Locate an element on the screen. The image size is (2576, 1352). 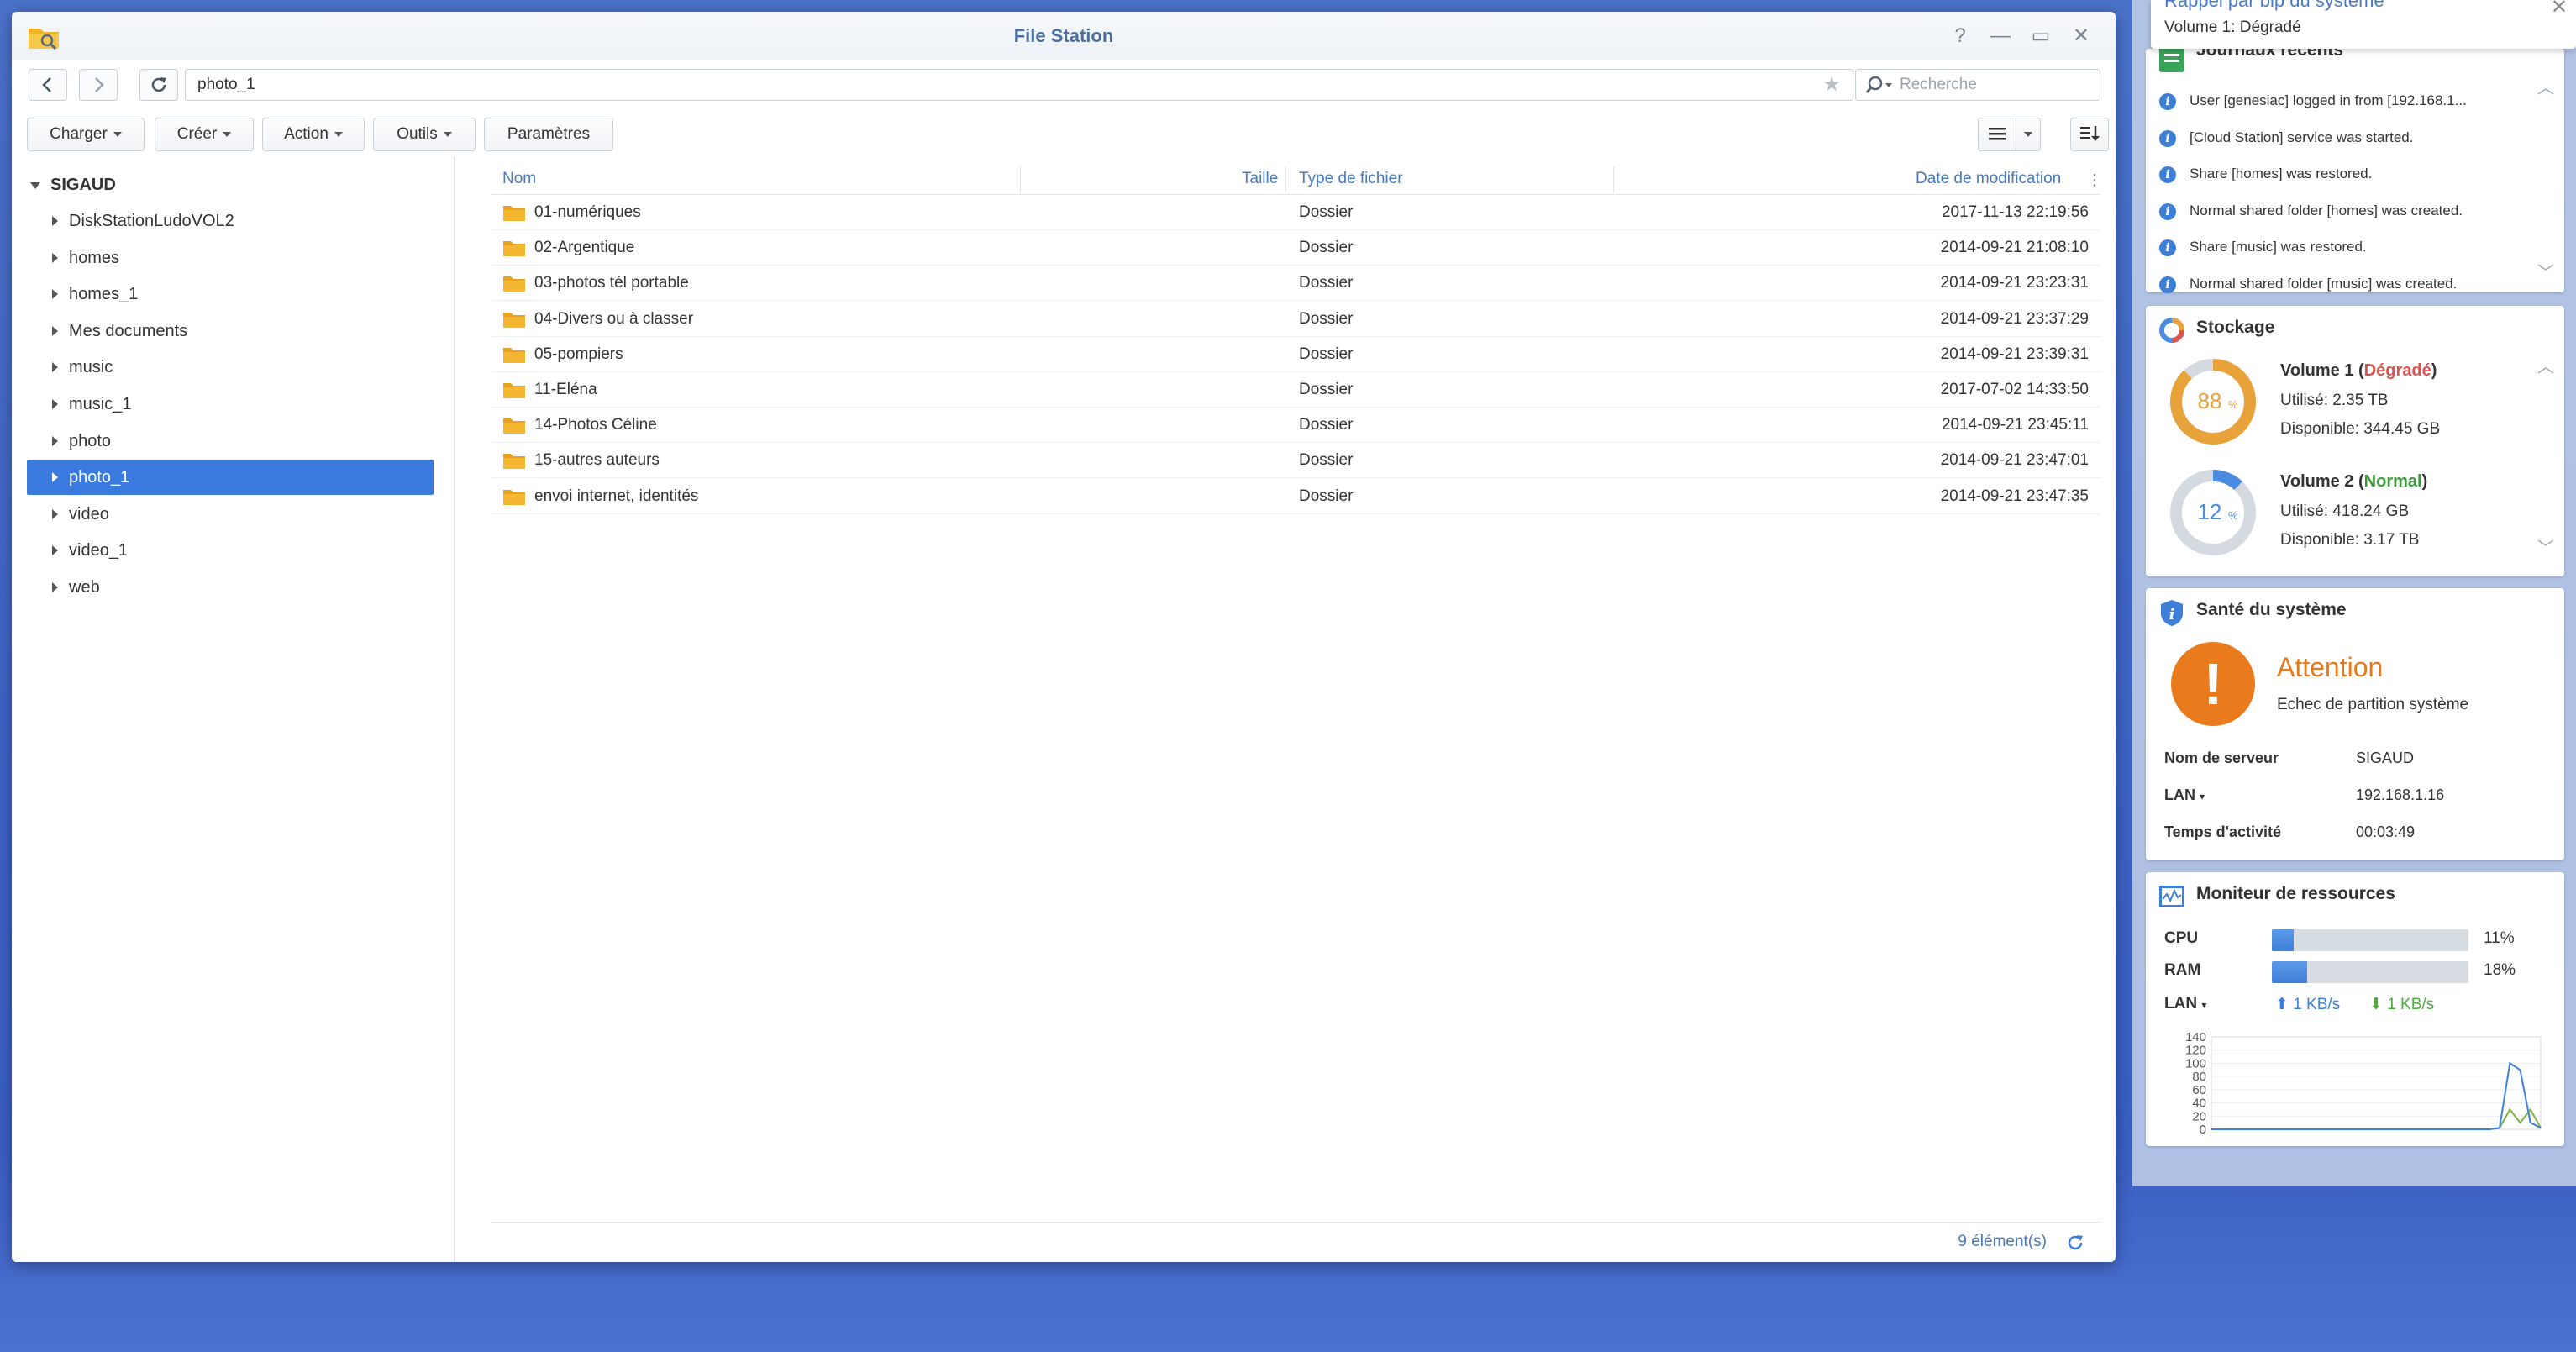
file-date: 2017-11-13 22:19:56 is located at coordinates (2015, 212).